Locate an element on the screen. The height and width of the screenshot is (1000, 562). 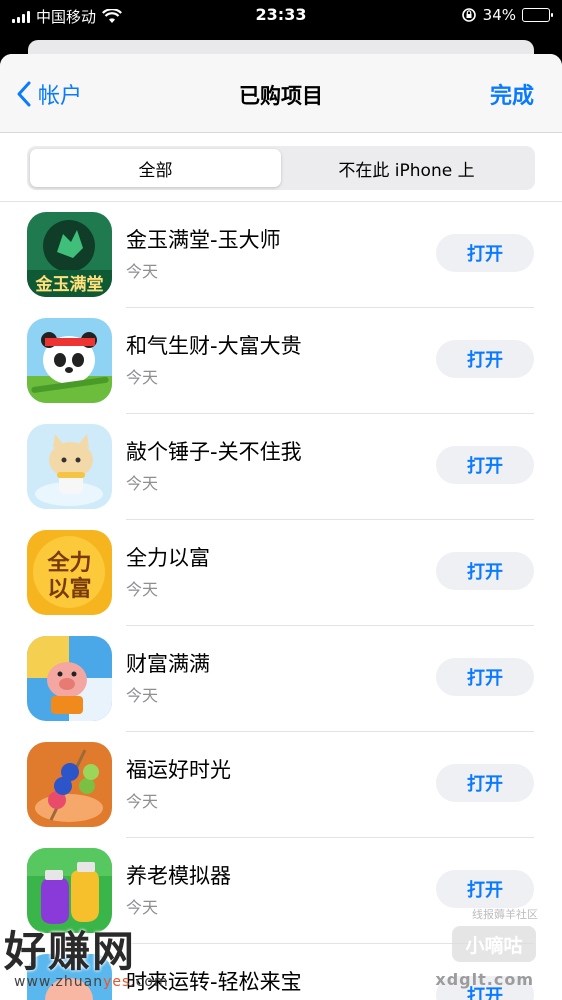
quanli-icon-text-bottom: 以富 is located at coordinates (69, 589).